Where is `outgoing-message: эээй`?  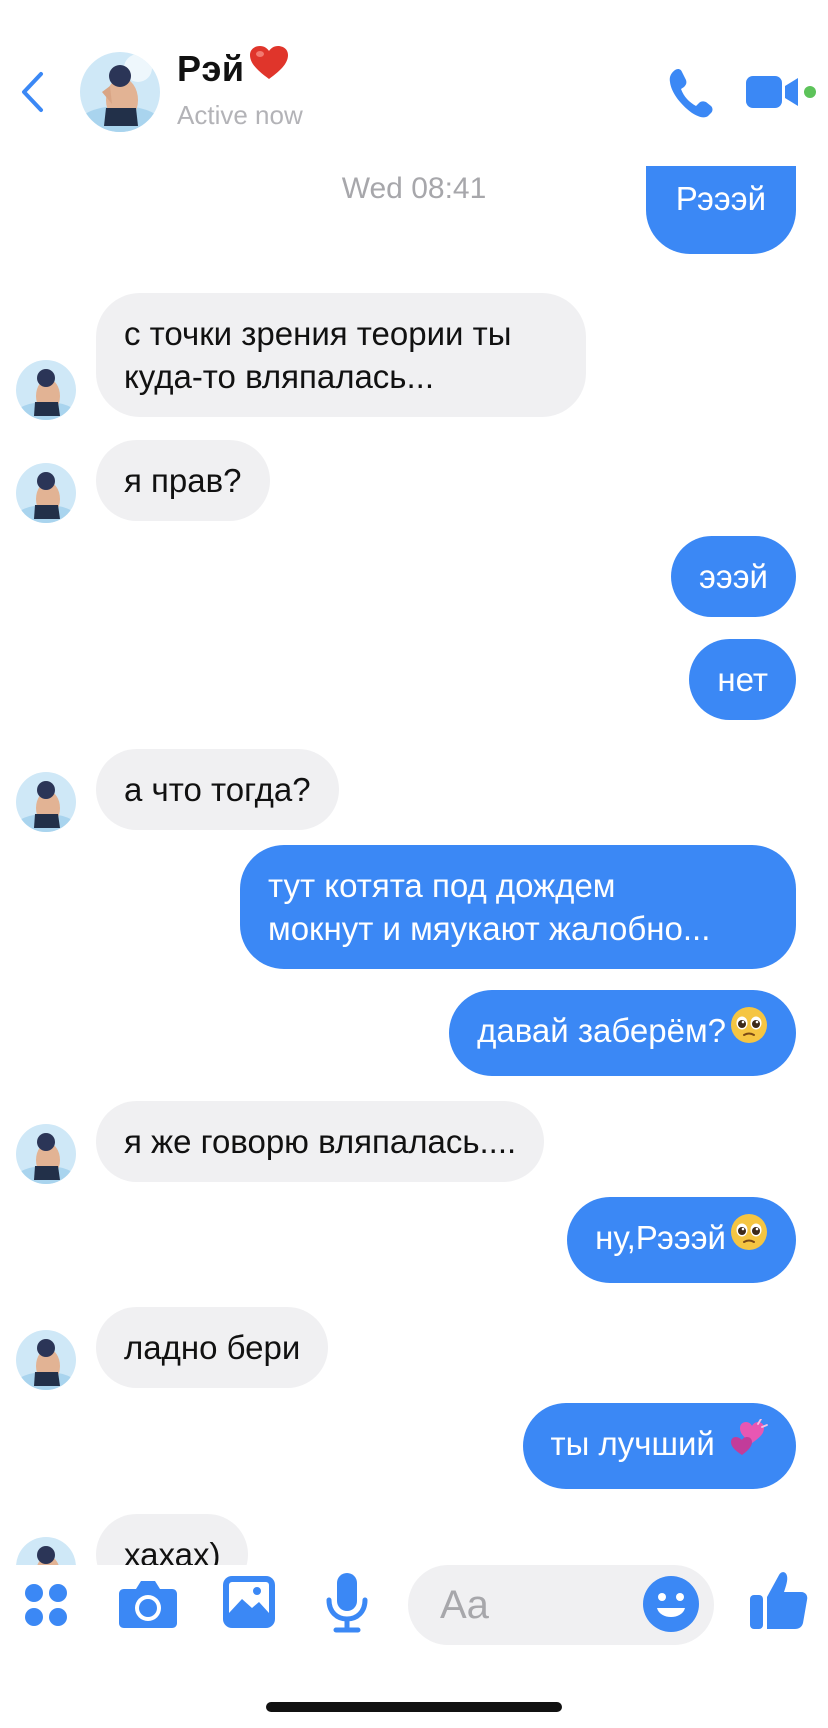 outgoing-message: эээй is located at coordinates (733, 576).